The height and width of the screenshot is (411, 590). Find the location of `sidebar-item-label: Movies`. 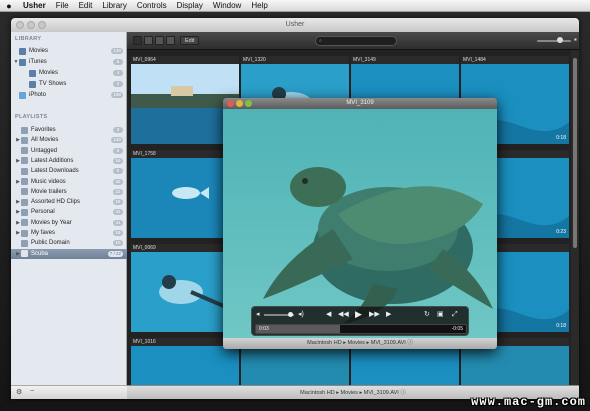

sidebar-item-label: Movies is located at coordinates (49, 73).